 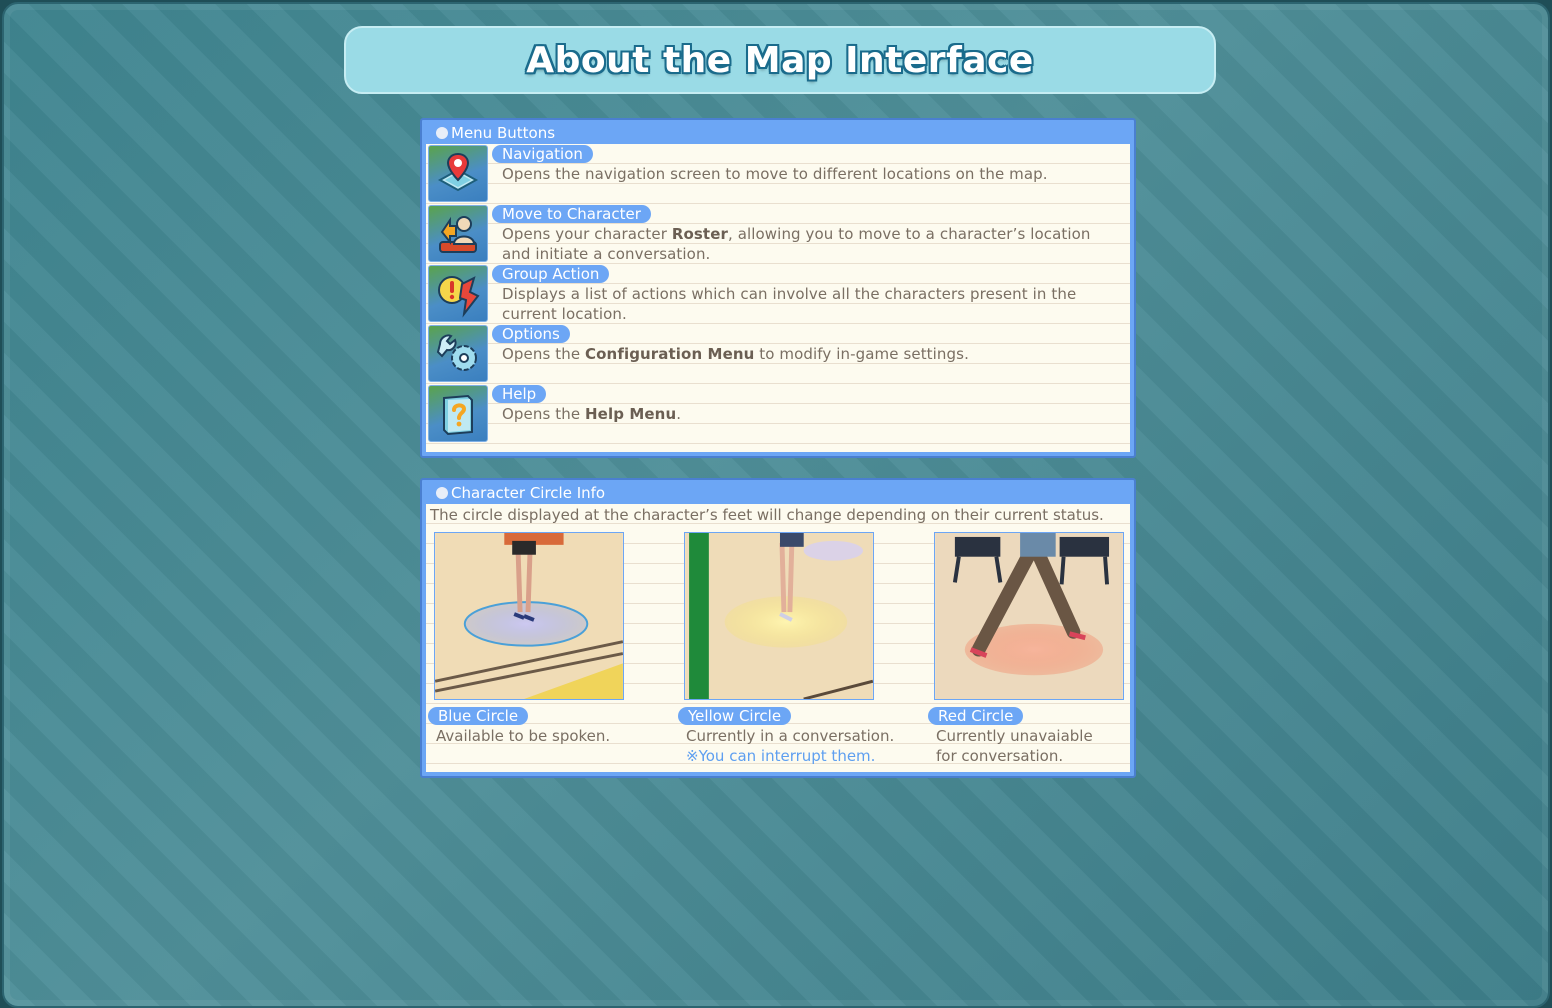 I want to click on navigation-label: Navigation, so click(x=542, y=154).